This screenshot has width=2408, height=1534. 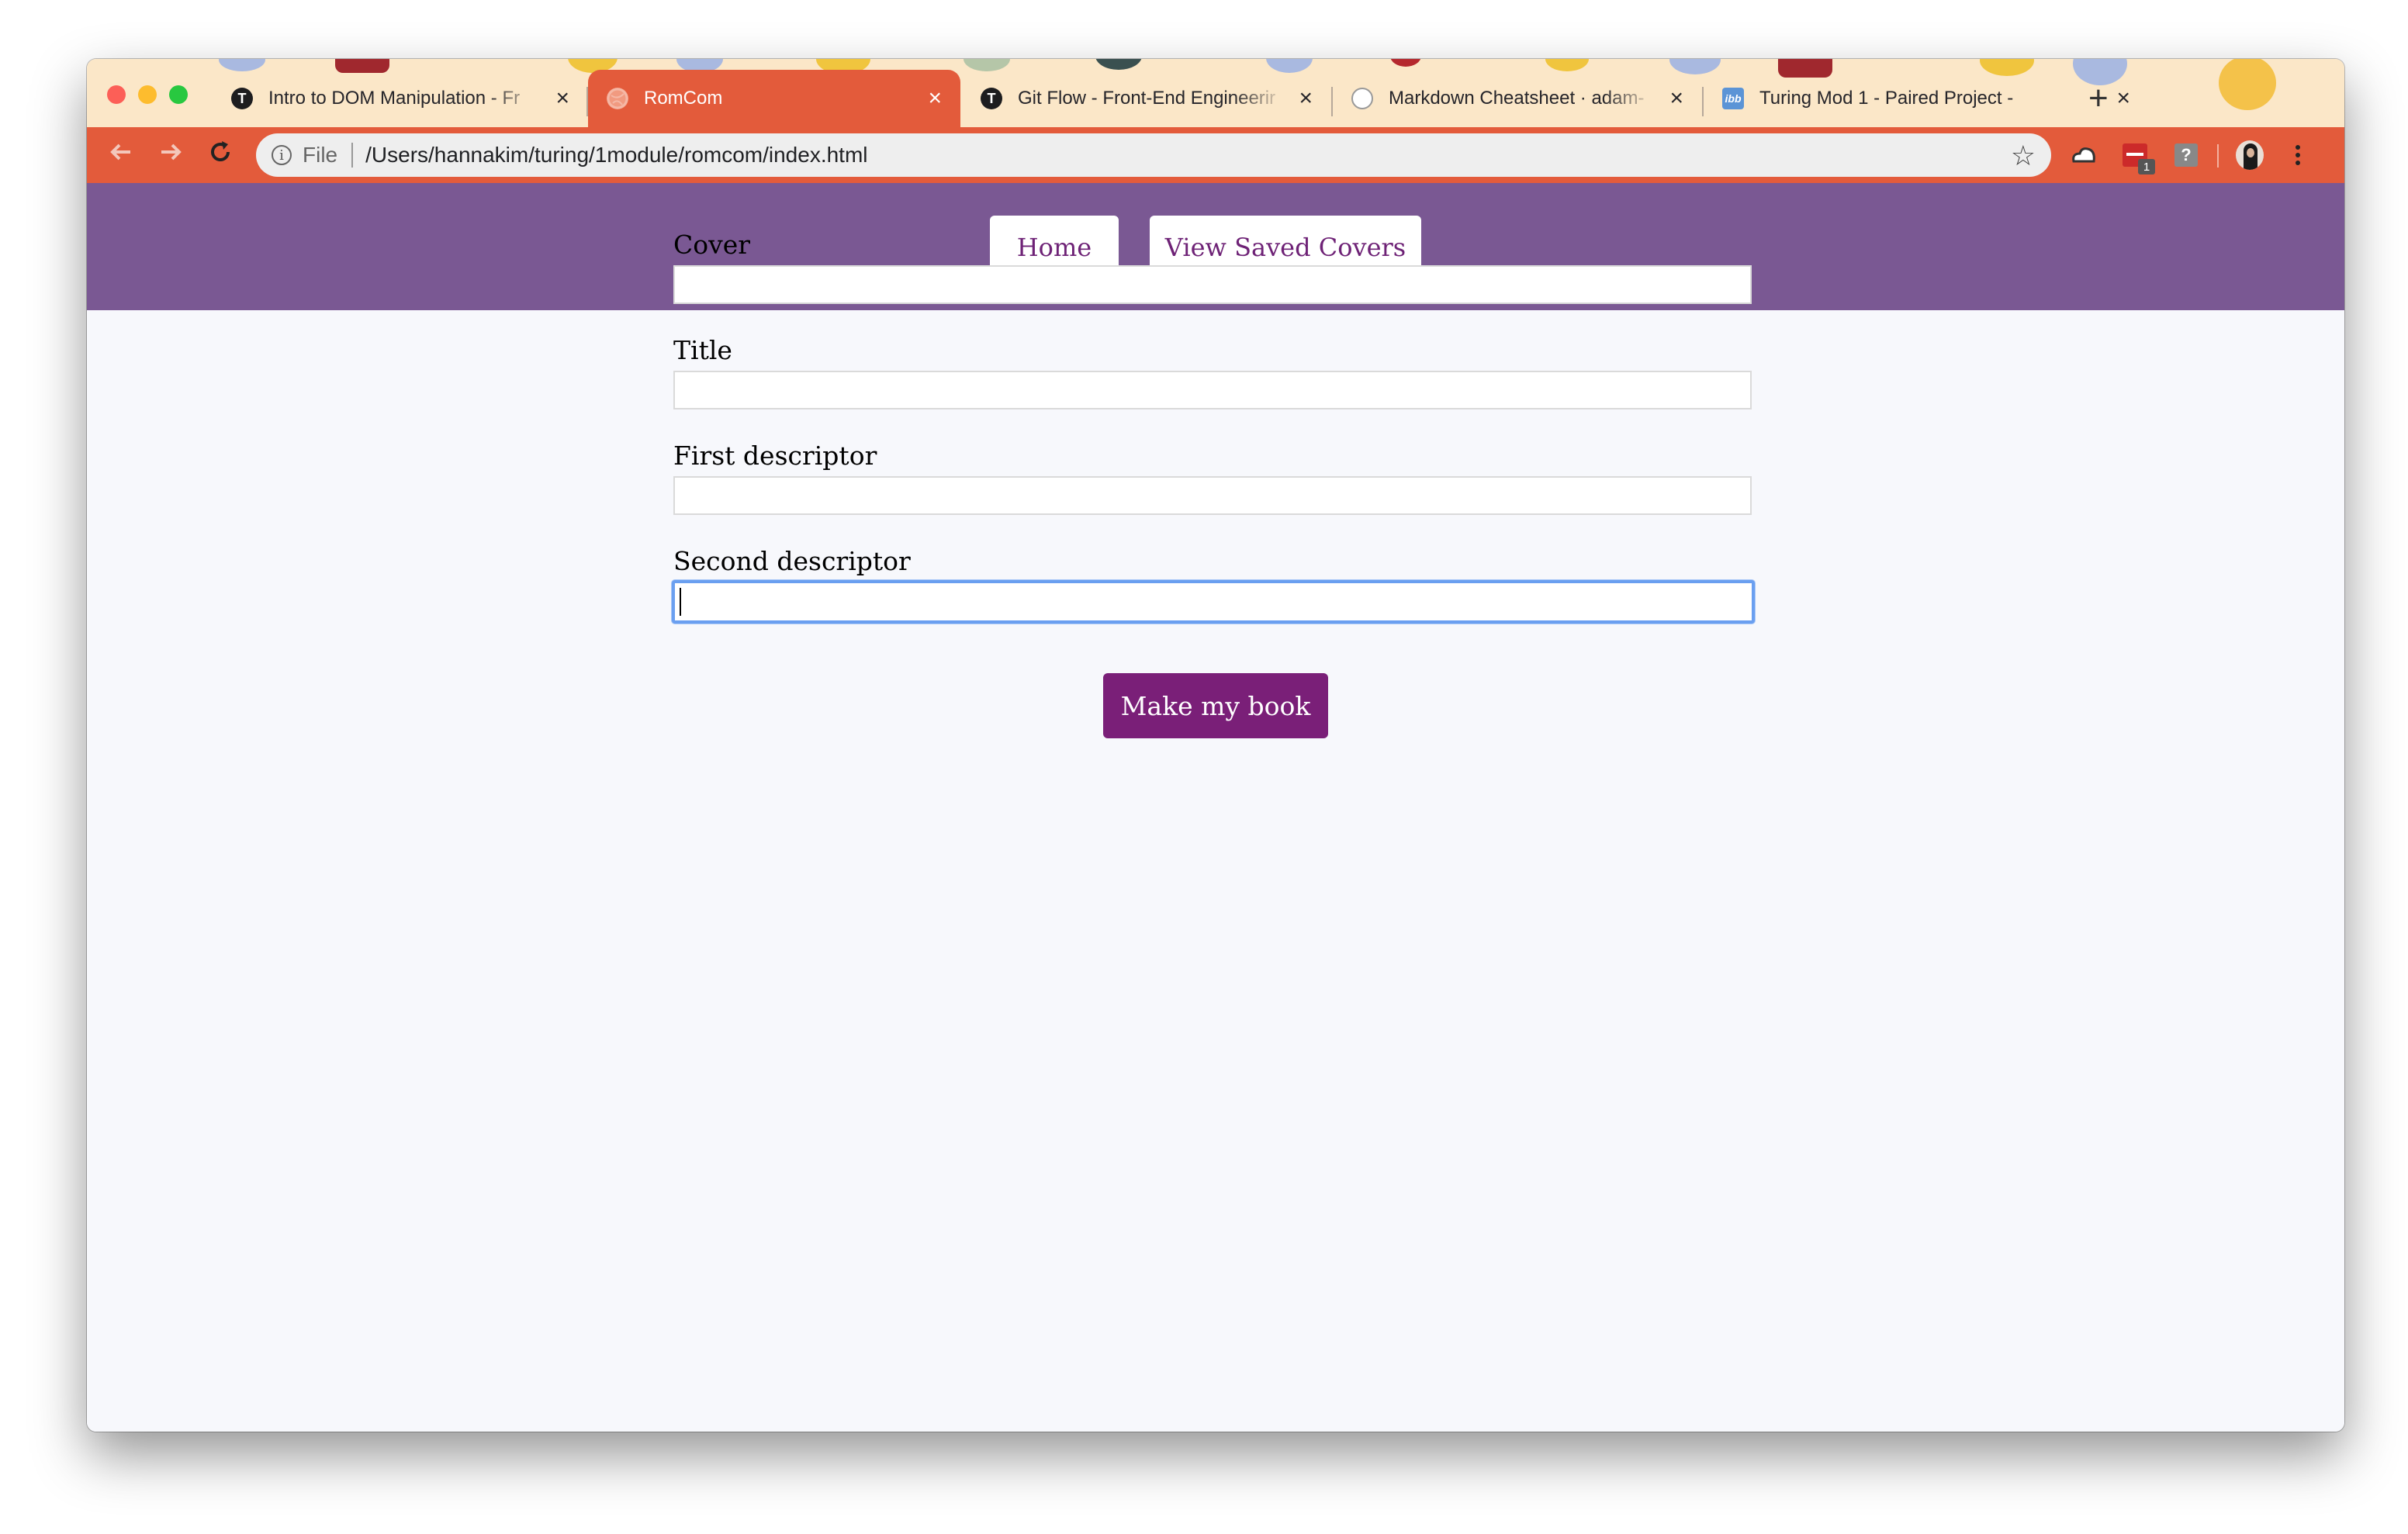 What do you see at coordinates (702, 350) in the screenshot?
I see `title-label: Title` at bounding box center [702, 350].